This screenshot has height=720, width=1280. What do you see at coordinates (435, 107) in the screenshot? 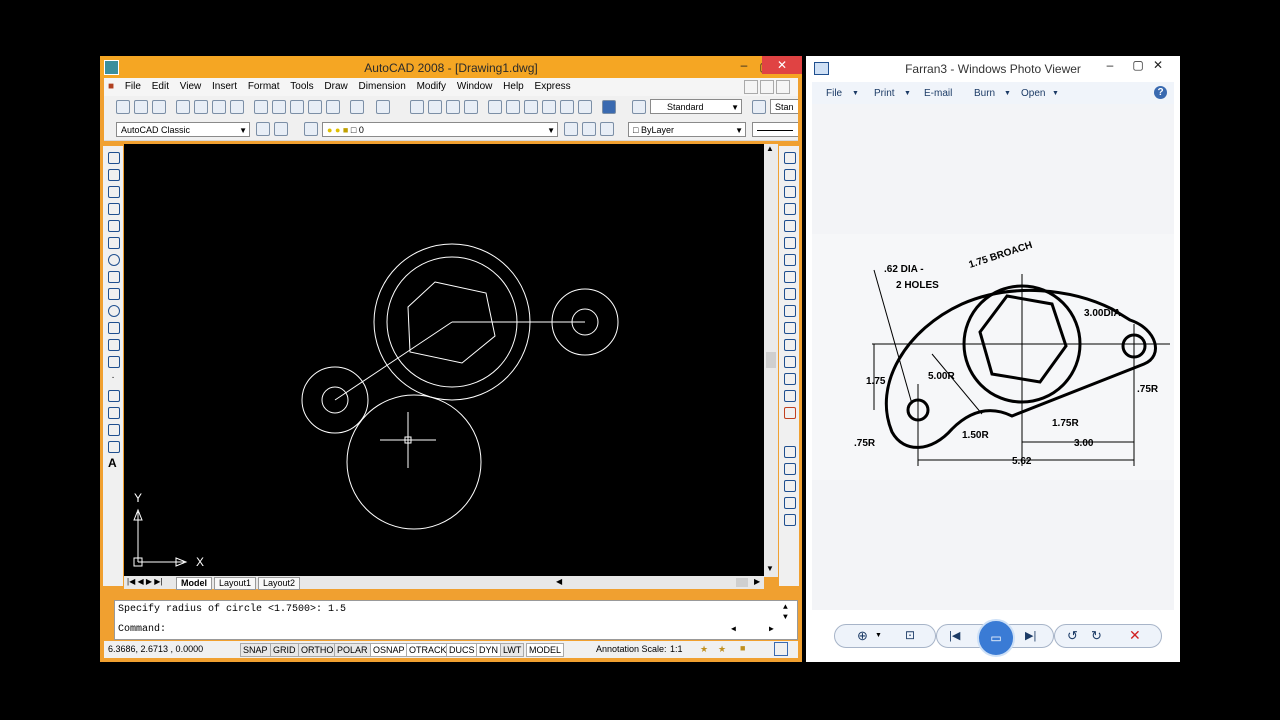
I see `zoom-realtime-icon` at bounding box center [435, 107].